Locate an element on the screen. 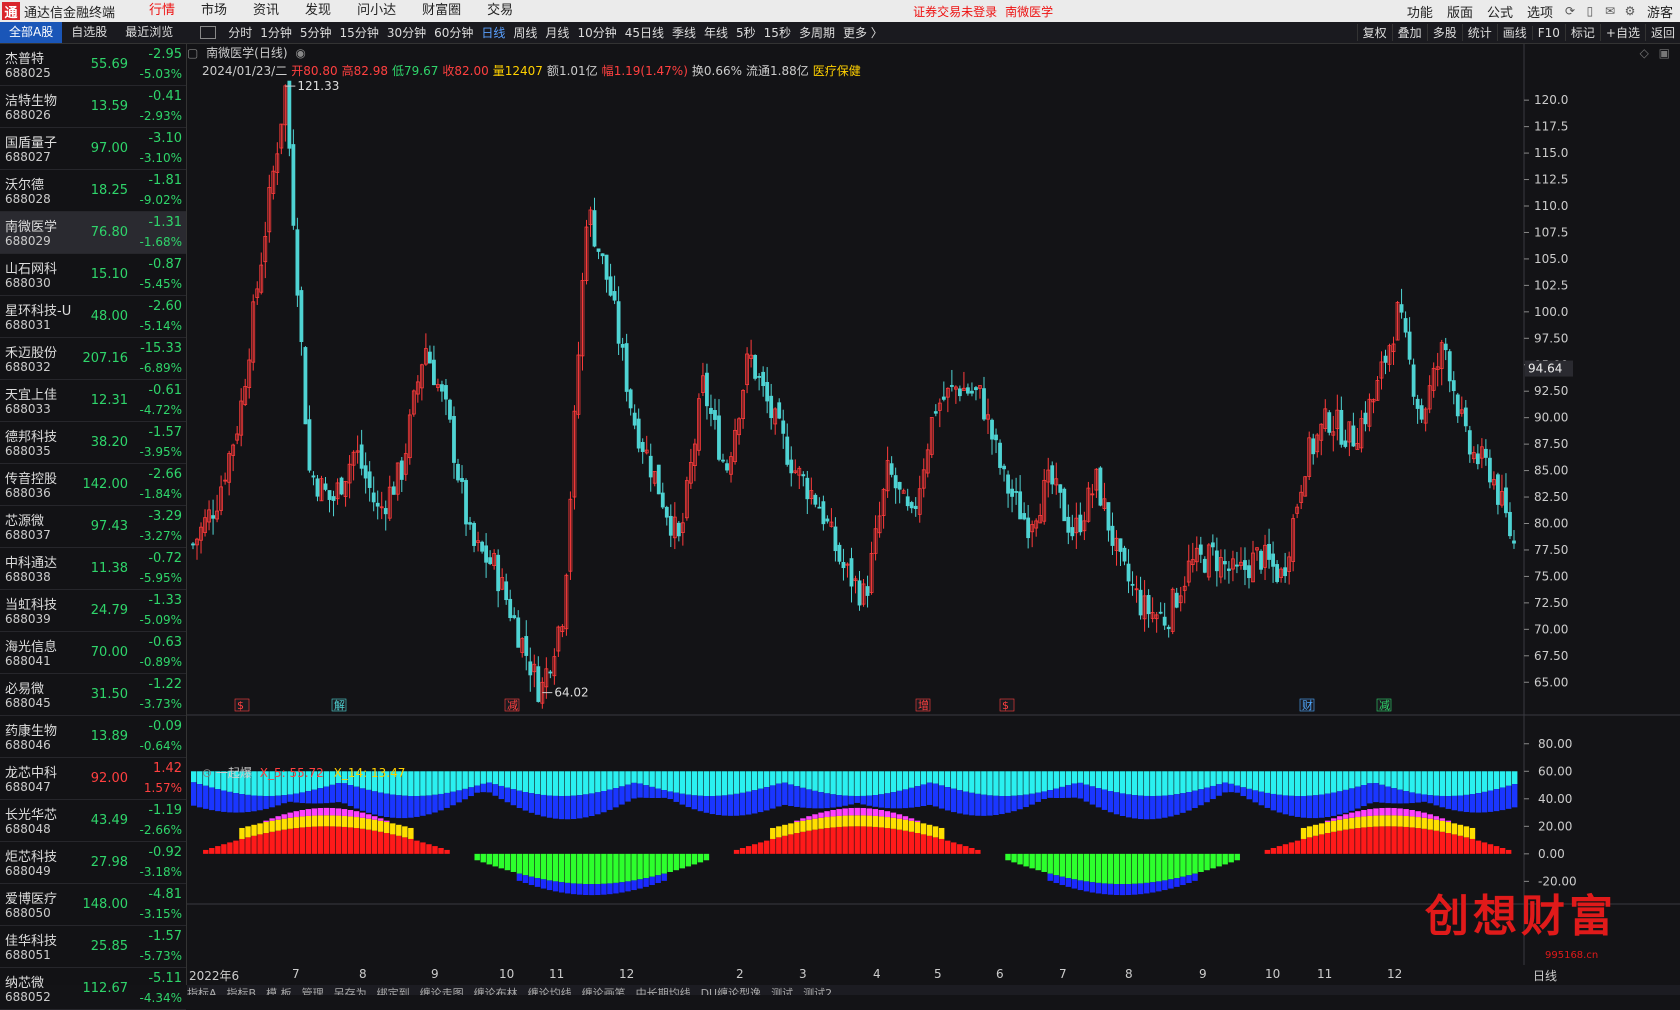  menu-xuanxiang: 选项 is located at coordinates (1540, 11).